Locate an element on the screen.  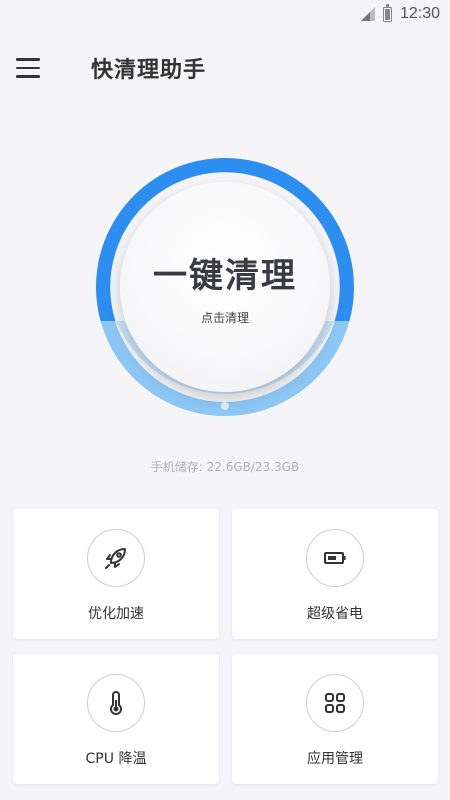
card-label: 超级省电 is located at coordinates (335, 614).